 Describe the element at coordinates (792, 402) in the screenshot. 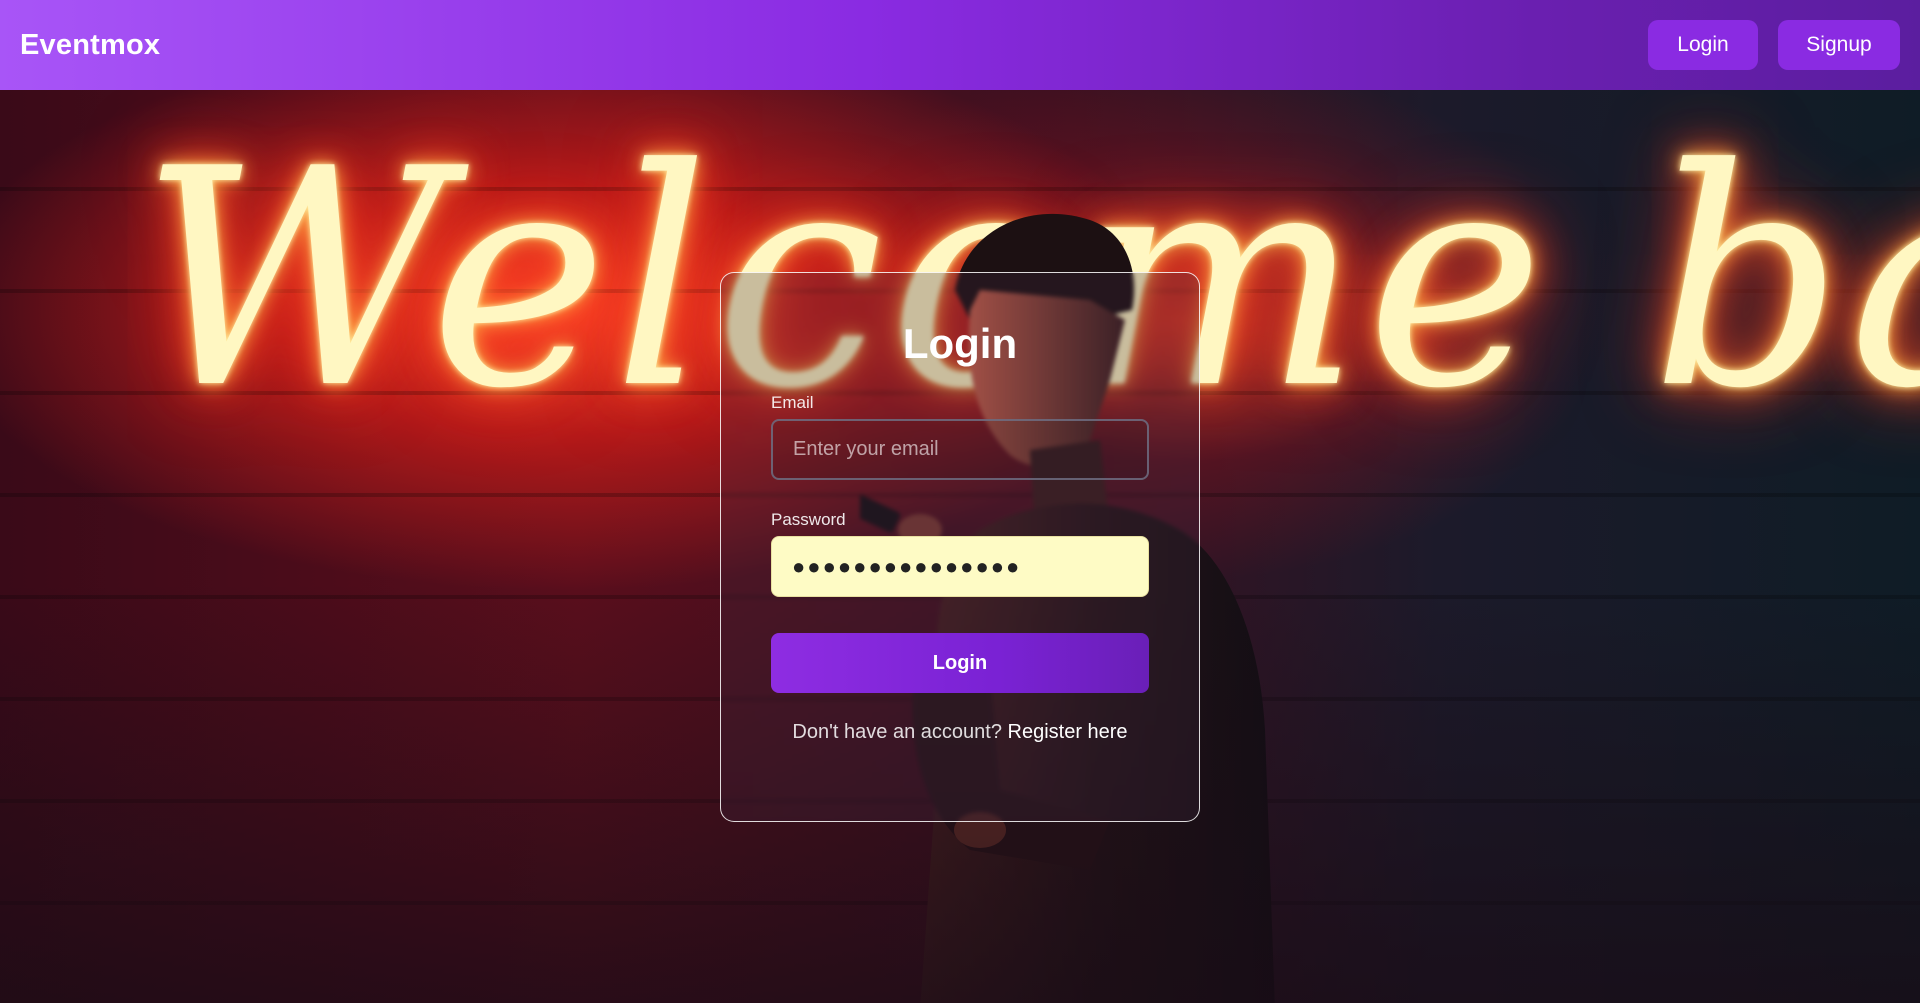

I see `email-label: Email` at that location.